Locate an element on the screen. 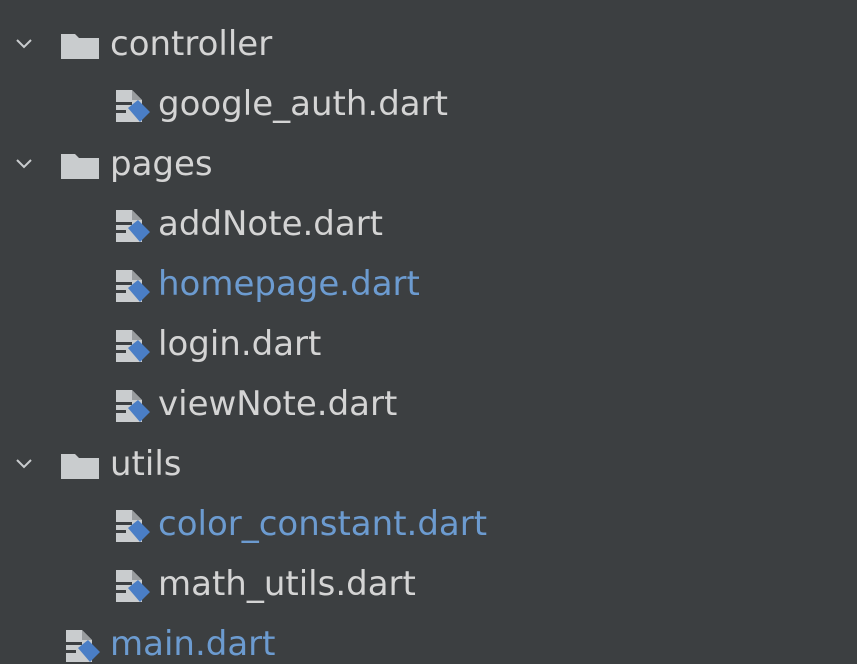 Image resolution: width=857 pixels, height=664 pixels. tree-file-login: login.dart is located at coordinates (428, 344).